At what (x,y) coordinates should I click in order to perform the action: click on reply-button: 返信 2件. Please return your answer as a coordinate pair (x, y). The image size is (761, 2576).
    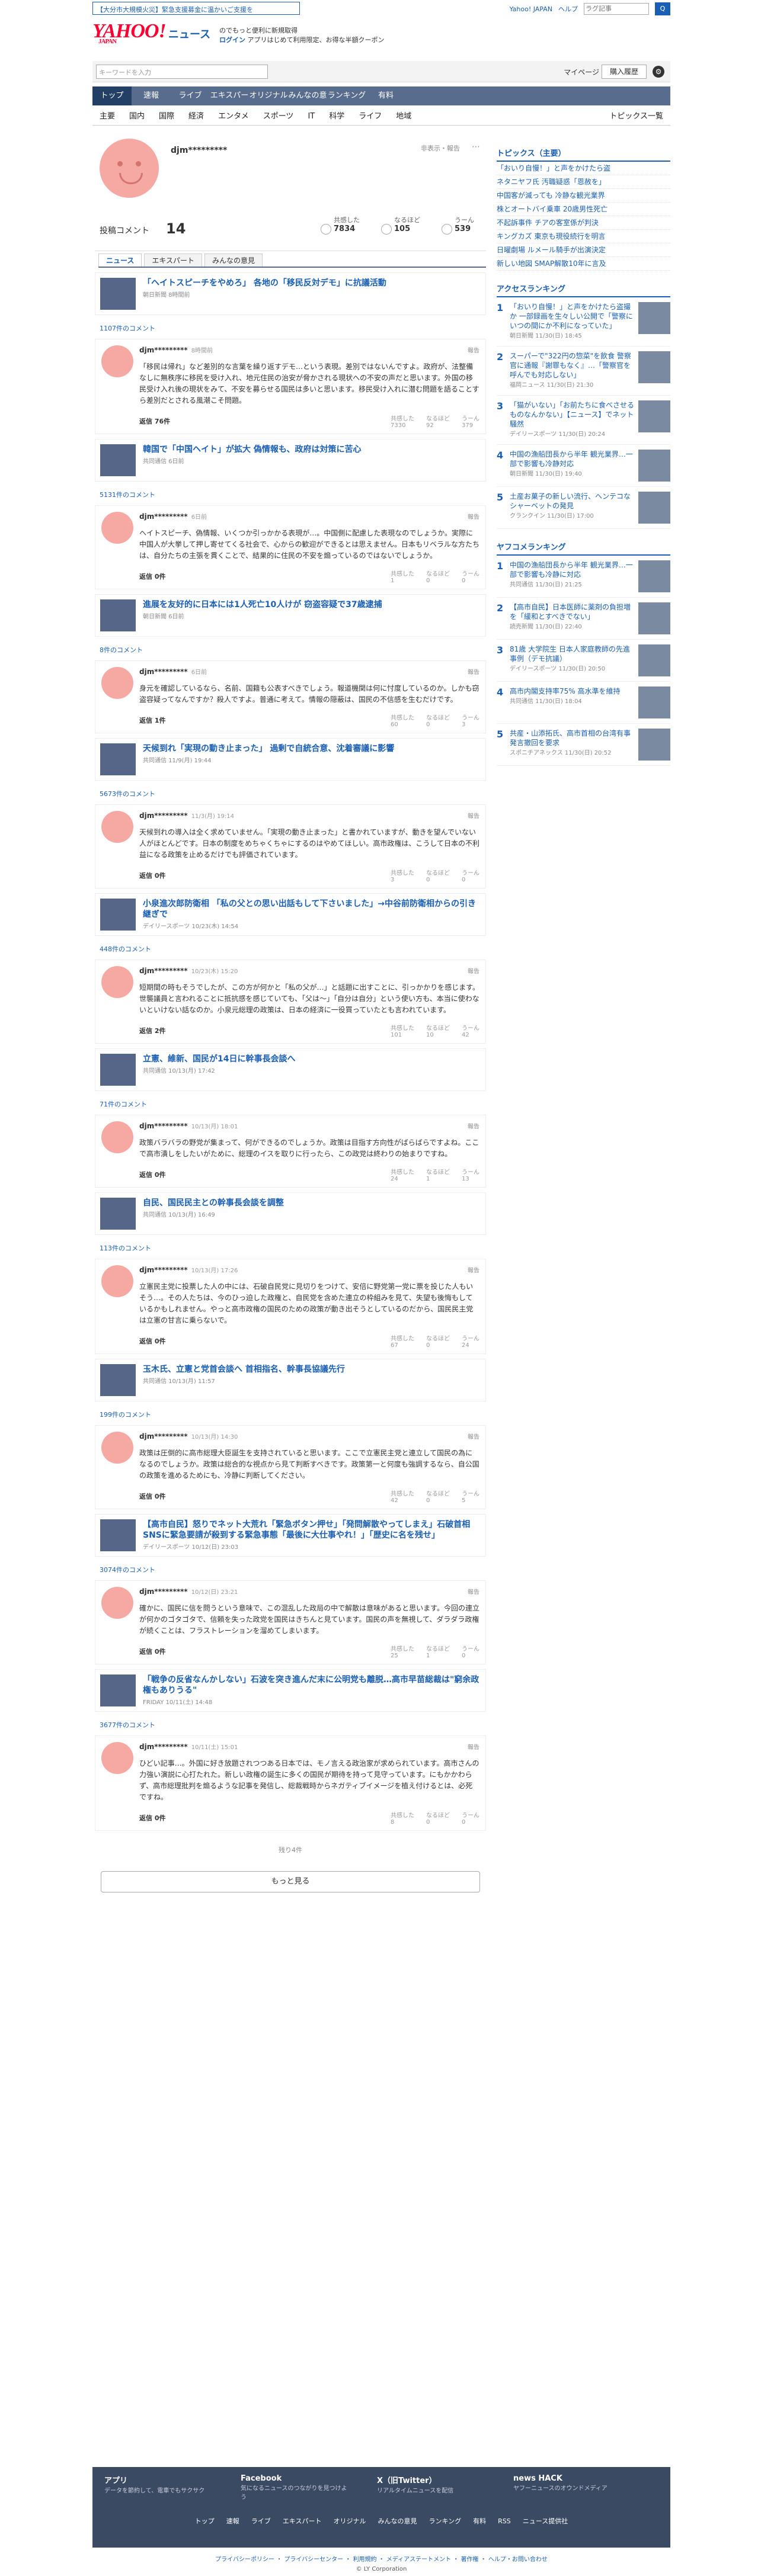
    Looking at the image, I should click on (152, 1030).